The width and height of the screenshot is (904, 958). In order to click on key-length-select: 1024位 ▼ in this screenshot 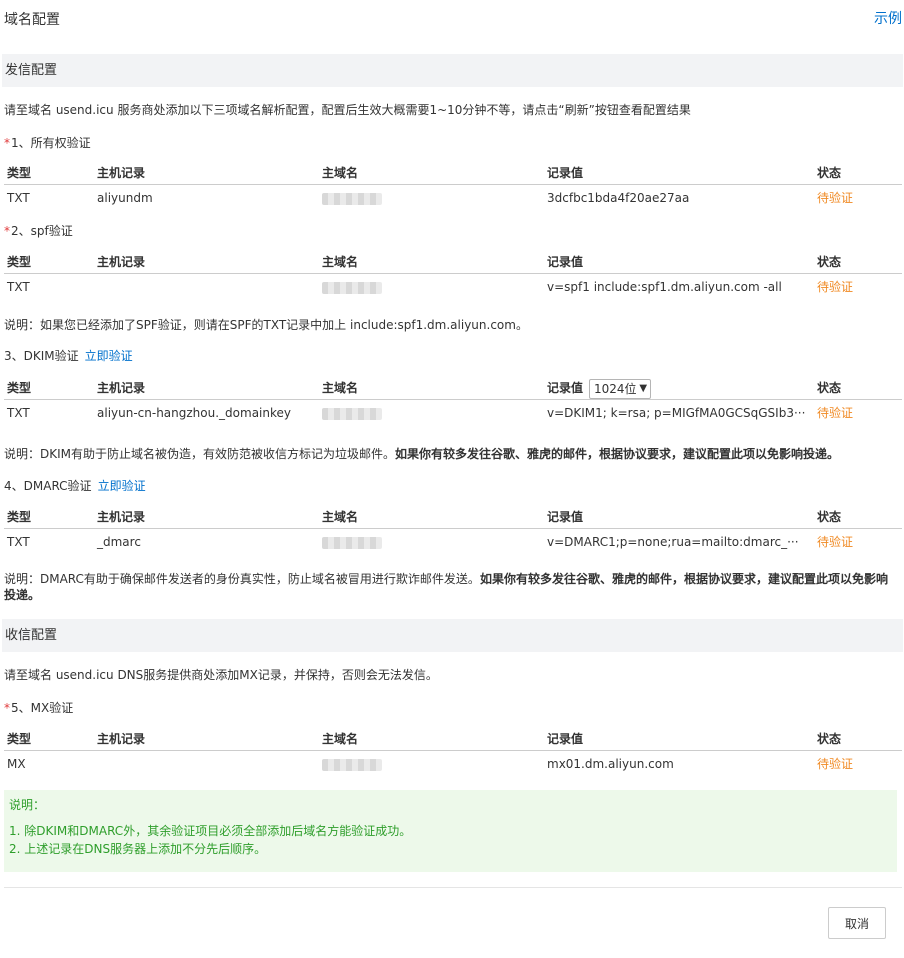, I will do `click(620, 388)`.